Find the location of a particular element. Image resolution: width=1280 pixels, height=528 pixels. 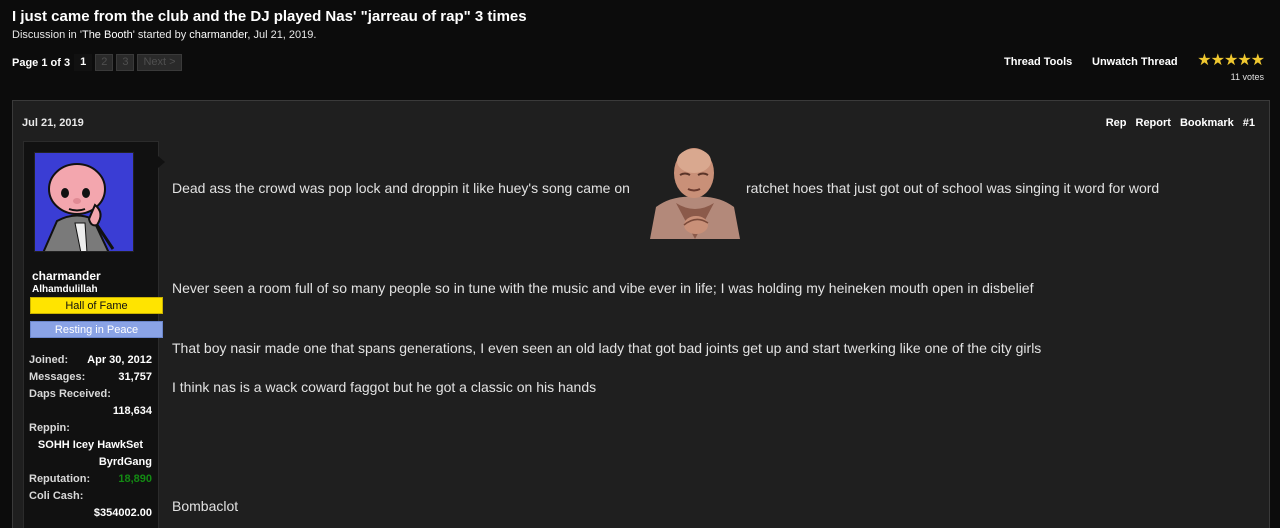

avatar is located at coordinates (84, 202).